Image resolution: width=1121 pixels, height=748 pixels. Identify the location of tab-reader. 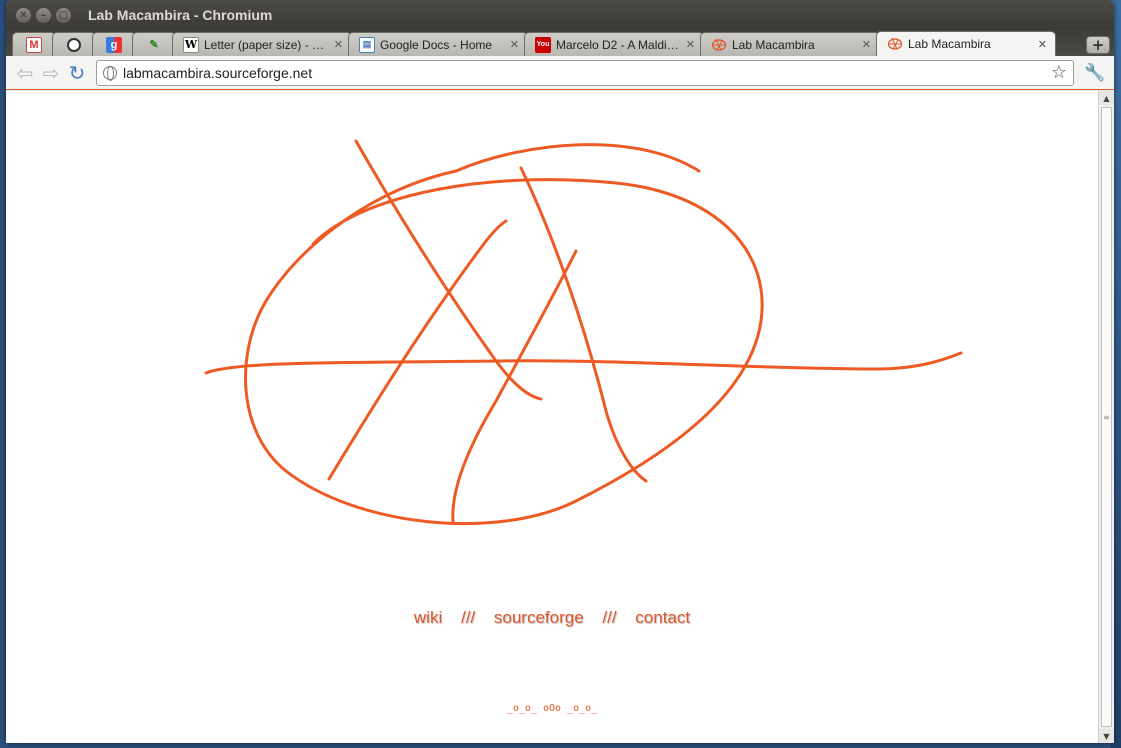
(74, 44).